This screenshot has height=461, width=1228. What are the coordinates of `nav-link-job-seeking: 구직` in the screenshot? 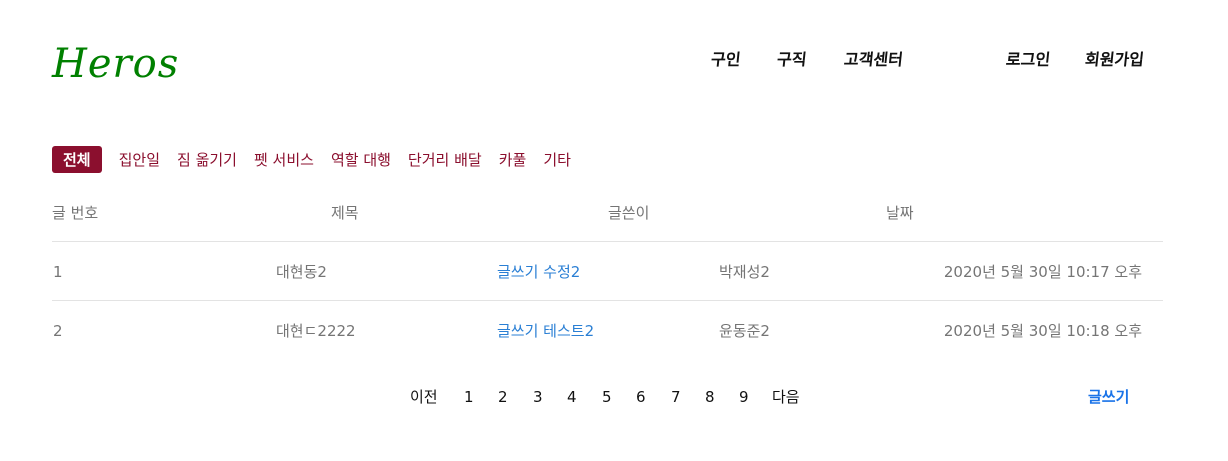 It's located at (792, 60).